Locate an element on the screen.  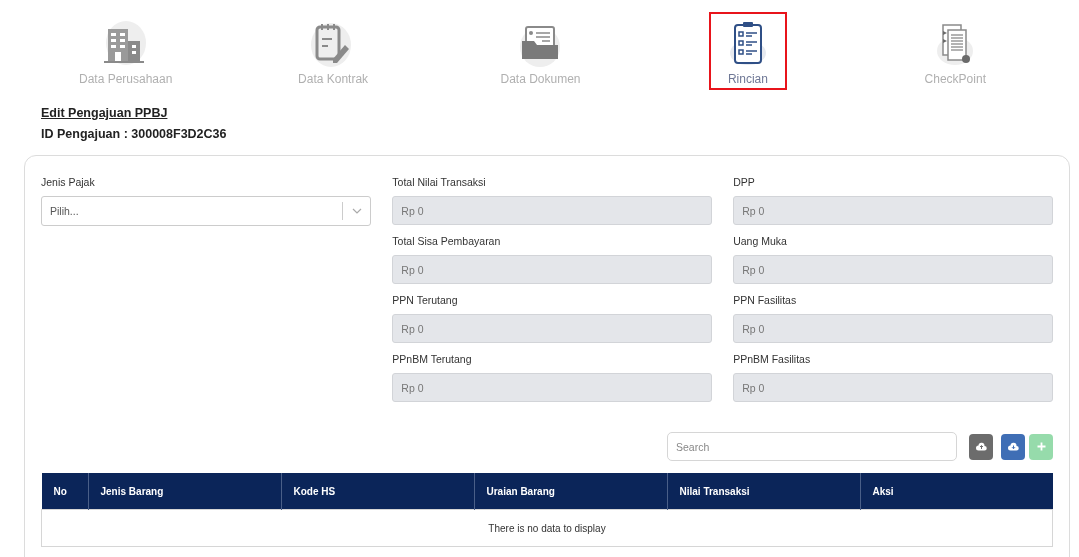
upload-button is located at coordinates (981, 446).